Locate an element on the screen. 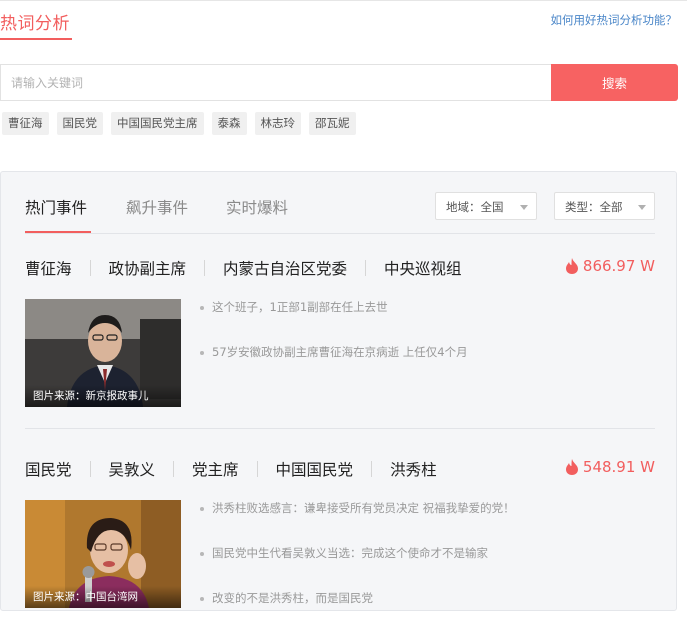  tab-rising-events: 飙升事件 is located at coordinates (157, 207).